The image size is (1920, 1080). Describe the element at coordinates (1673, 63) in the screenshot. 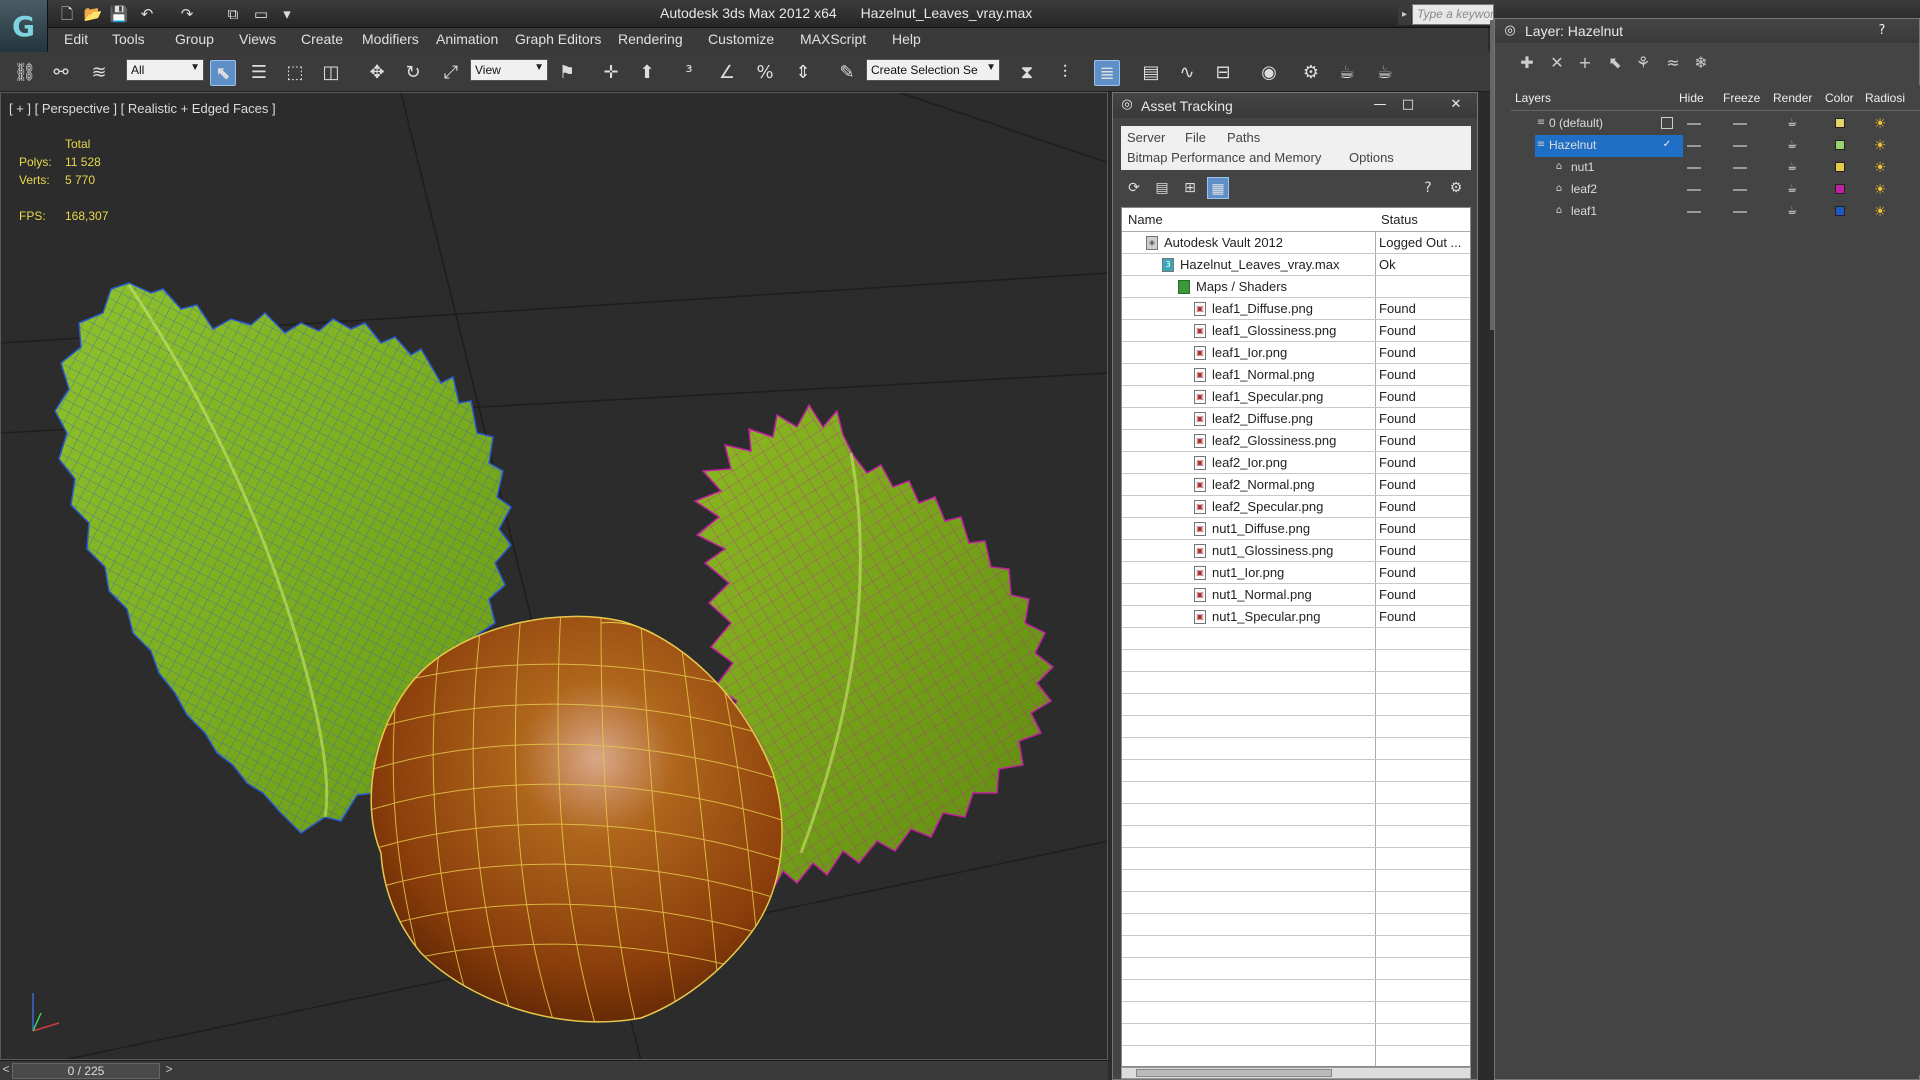

I see `hide-all-layers-icon: ≈` at that location.